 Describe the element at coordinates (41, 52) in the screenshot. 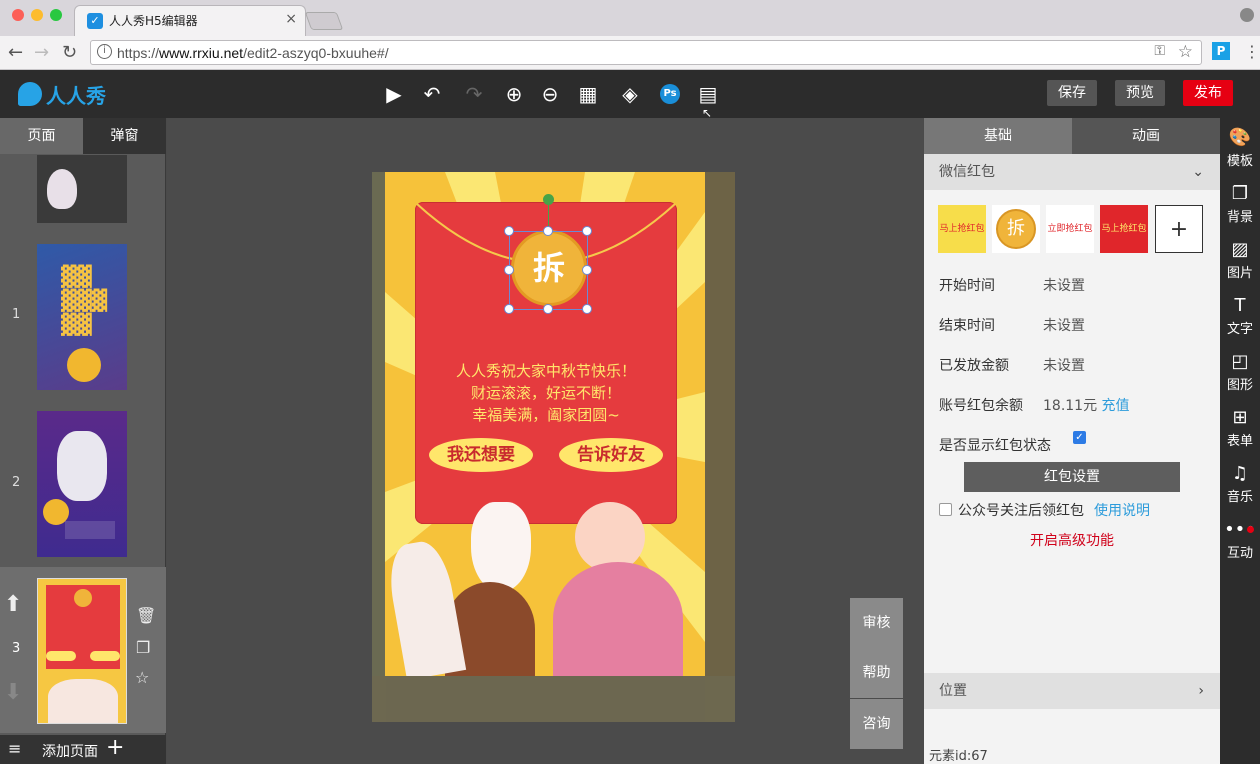

I see `forward-icon: →` at that location.